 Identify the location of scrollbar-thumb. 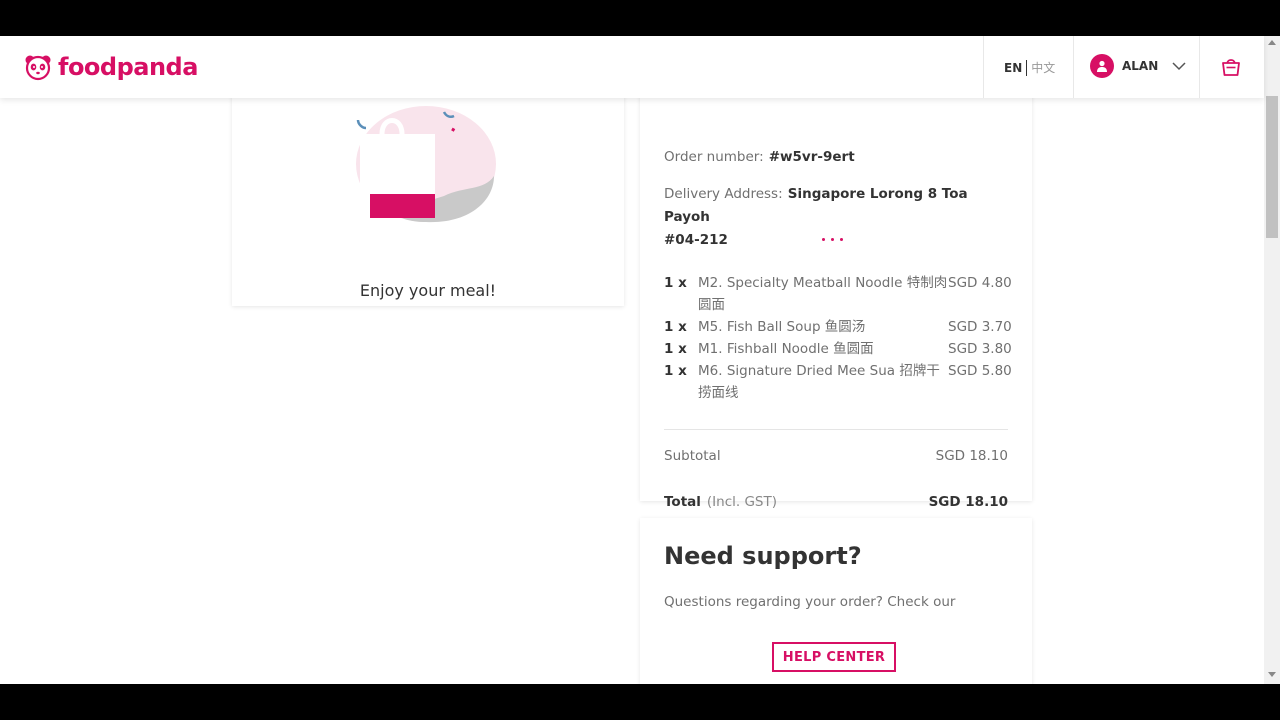
(1272, 167).